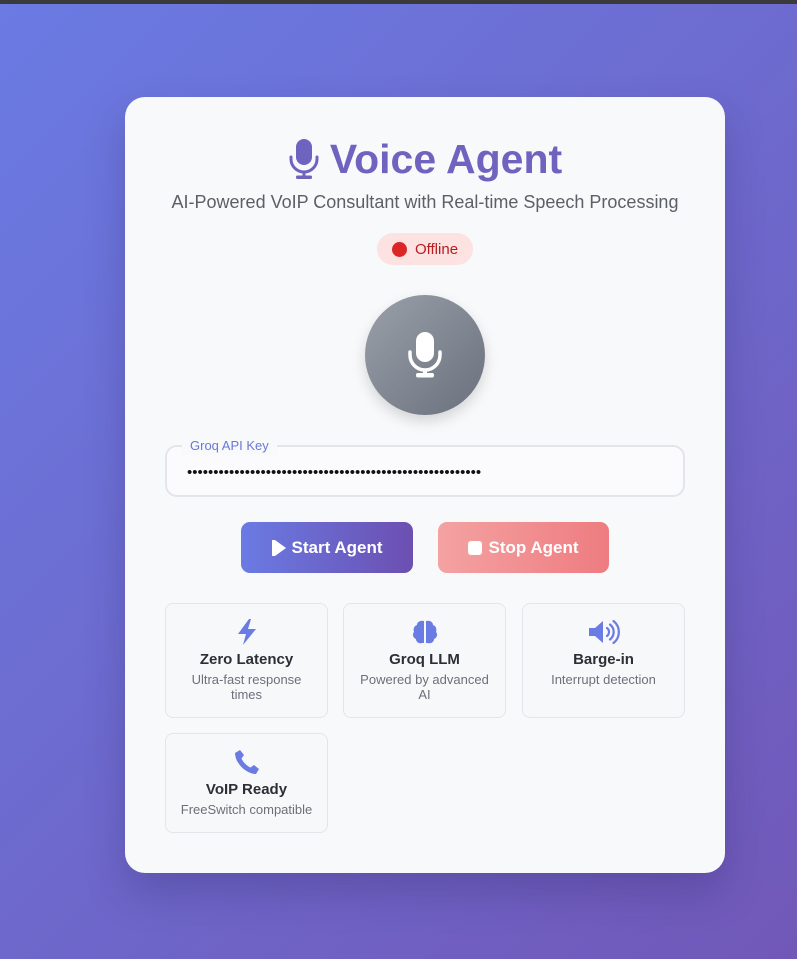 This screenshot has height=959, width=797. Describe the element at coordinates (424, 632) in the screenshot. I see `brain-icon` at that location.